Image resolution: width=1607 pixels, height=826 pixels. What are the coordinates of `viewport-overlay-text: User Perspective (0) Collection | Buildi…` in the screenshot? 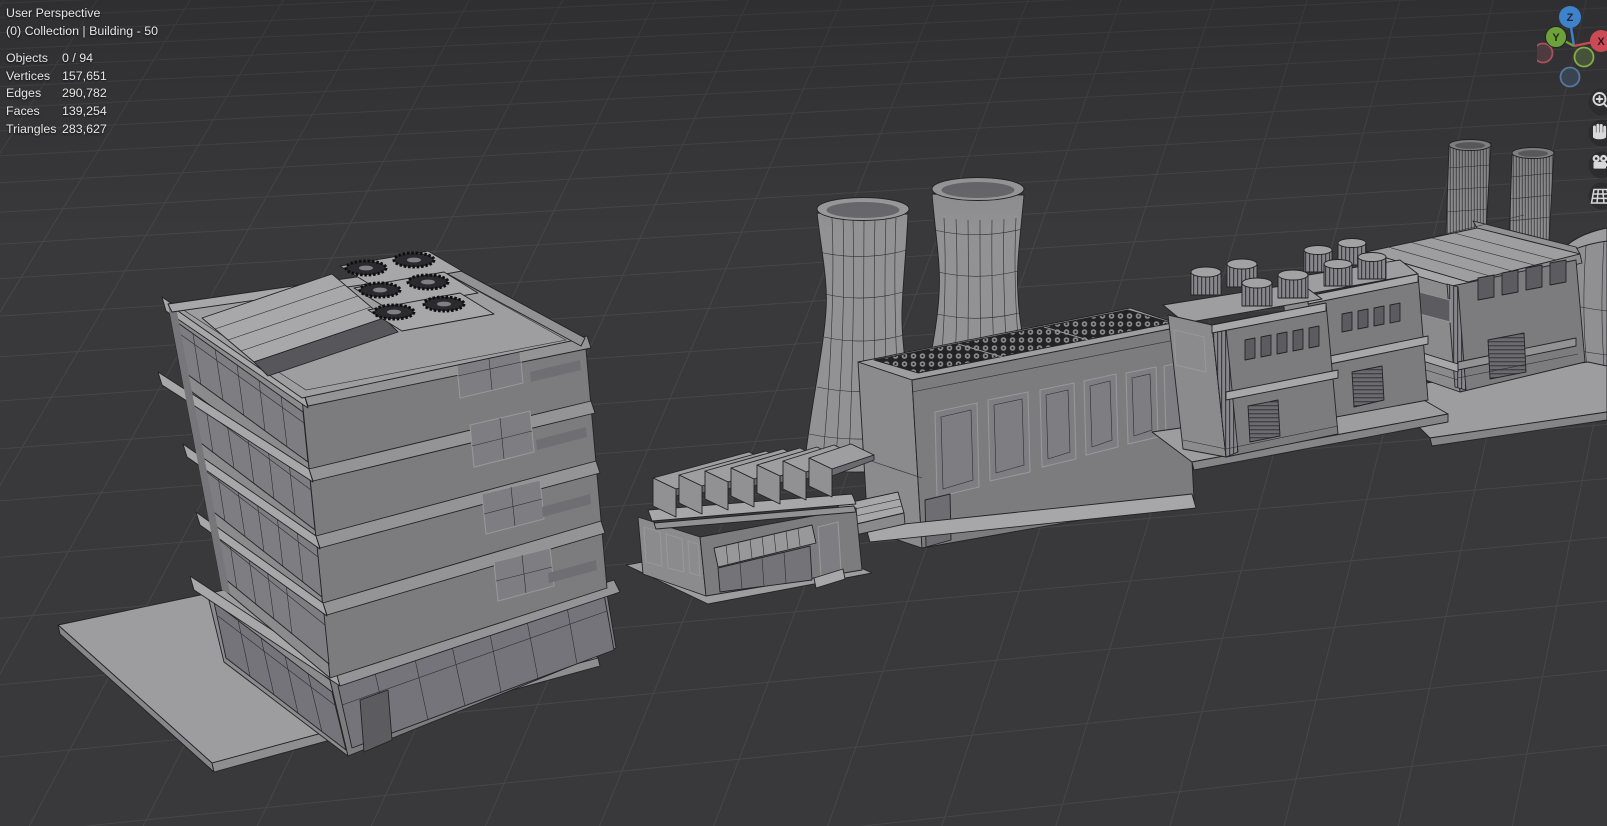 It's located at (82, 71).